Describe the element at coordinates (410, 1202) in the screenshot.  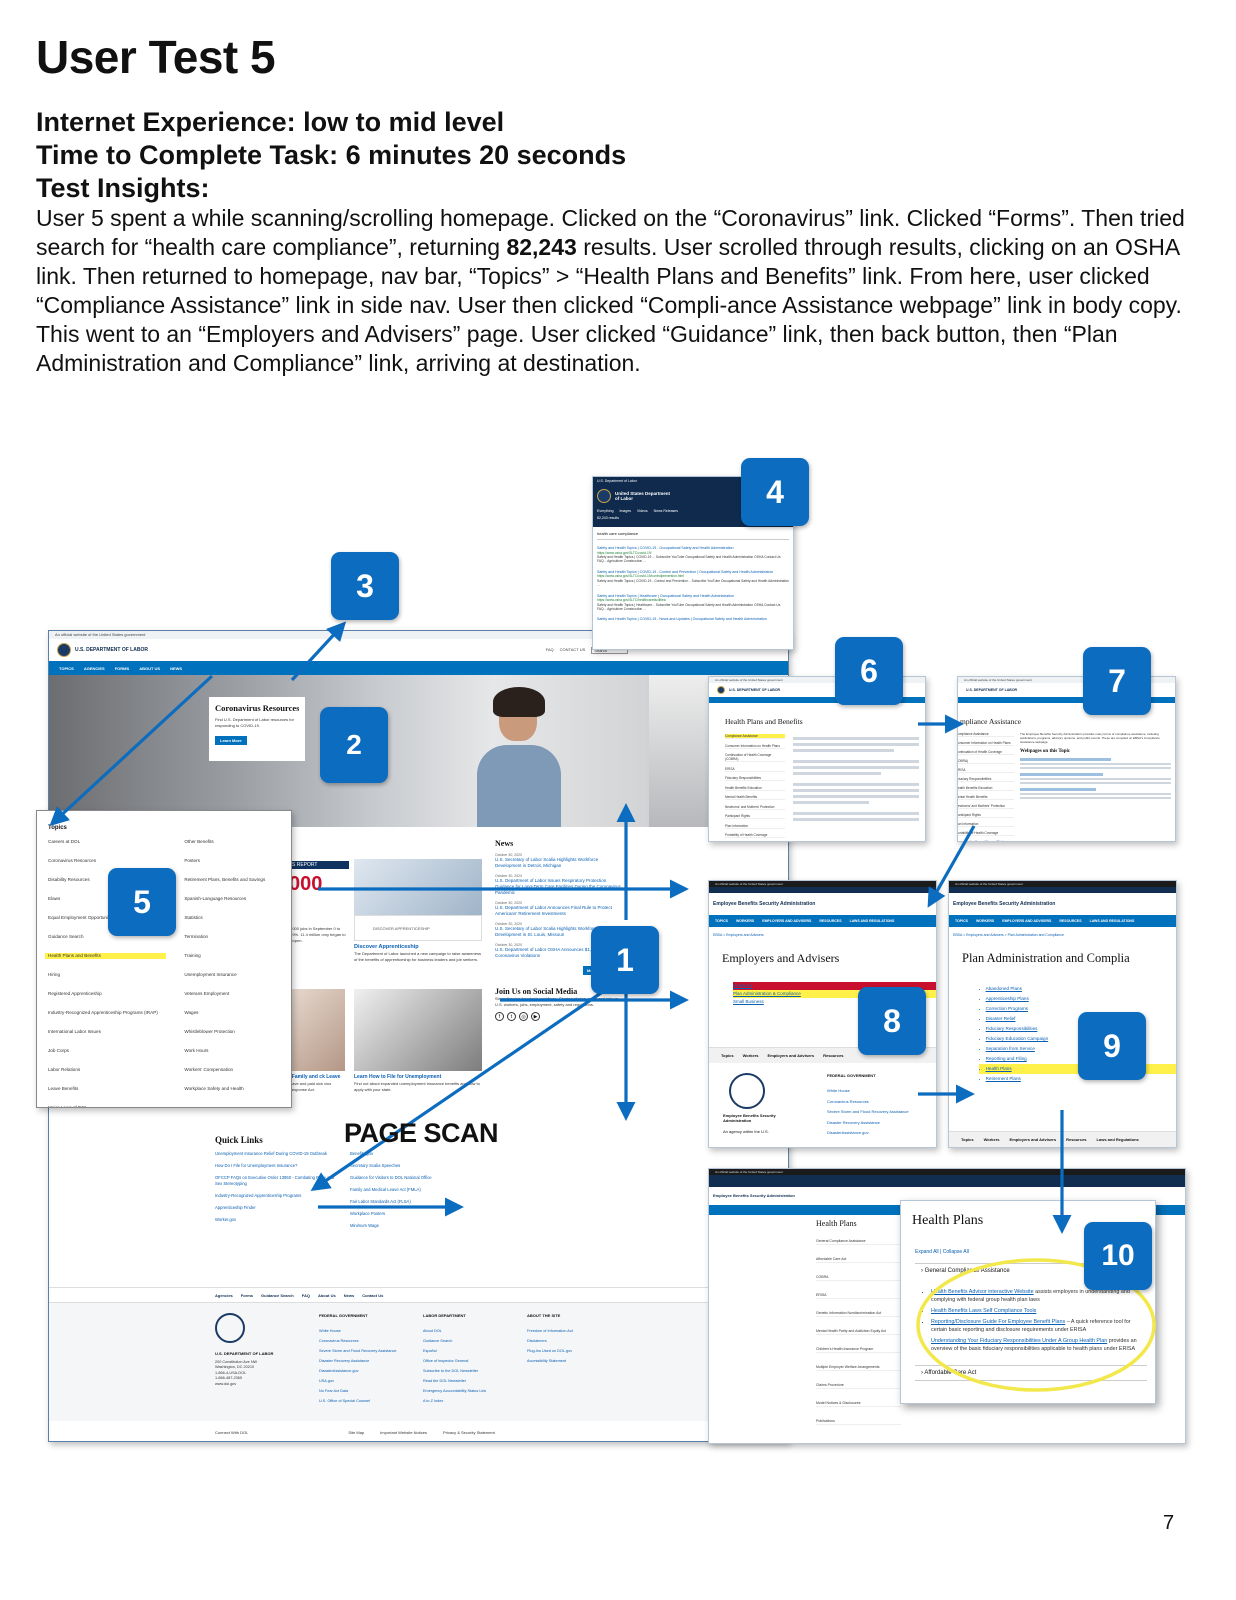
I see `quick-link: Fair Labor Standards Act (FLSA)` at that location.